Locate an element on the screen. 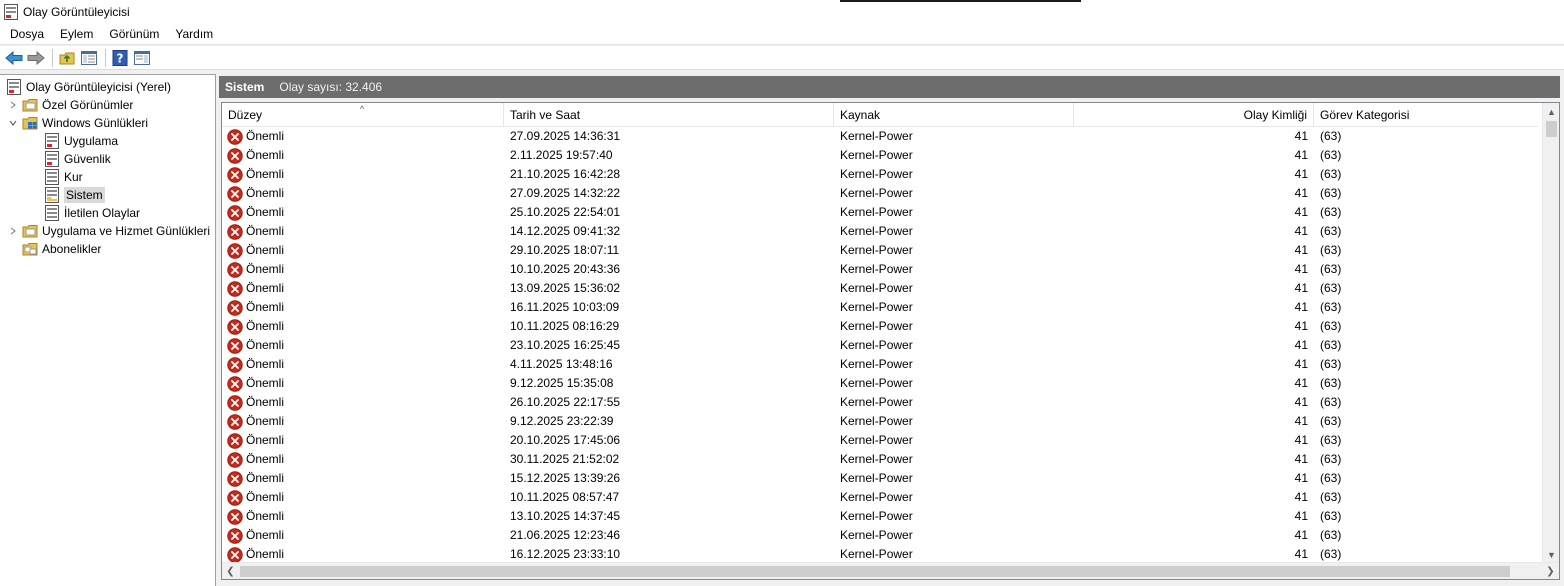  scroll-left-icon: ❮ is located at coordinates (230, 571).